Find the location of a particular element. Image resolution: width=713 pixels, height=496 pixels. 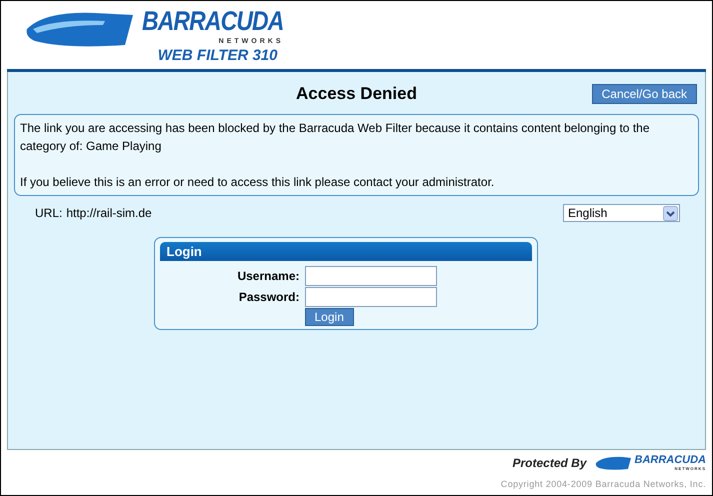

message-text: The link you are accessing has been blocked by the Barracuda Web Filter because it contains content belonging to the category of: Game Playing is located at coordinates (335, 137).